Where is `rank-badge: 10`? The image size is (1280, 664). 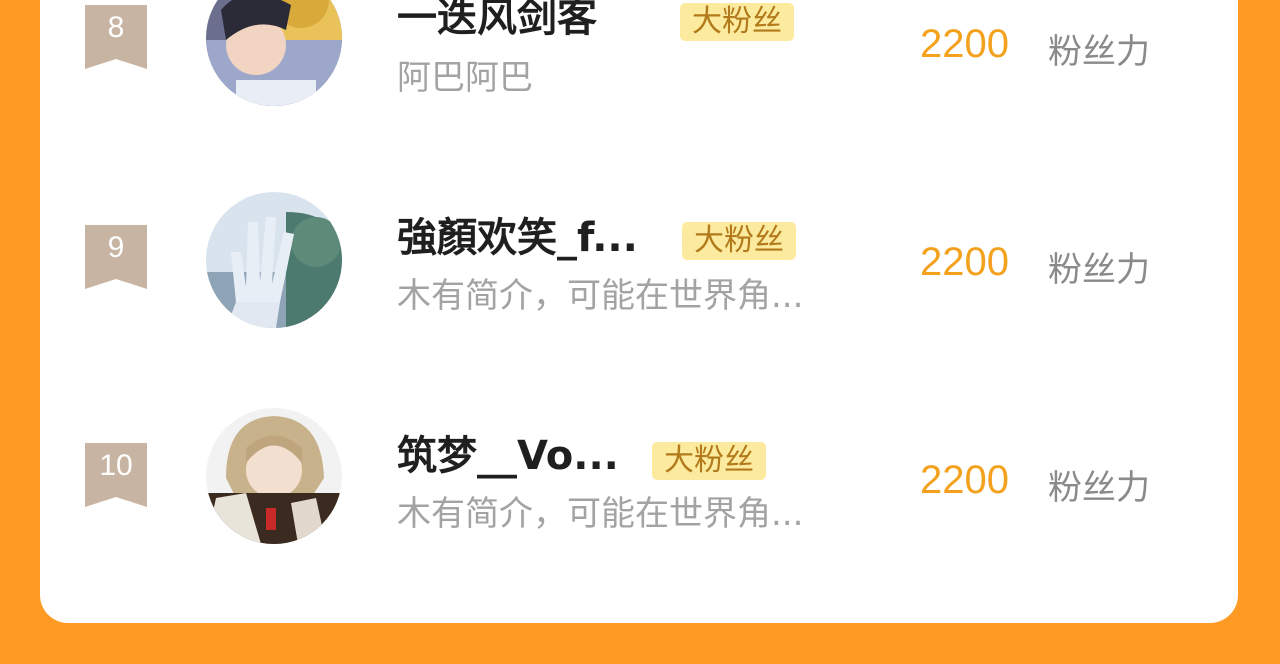
rank-badge: 10 is located at coordinates (116, 475).